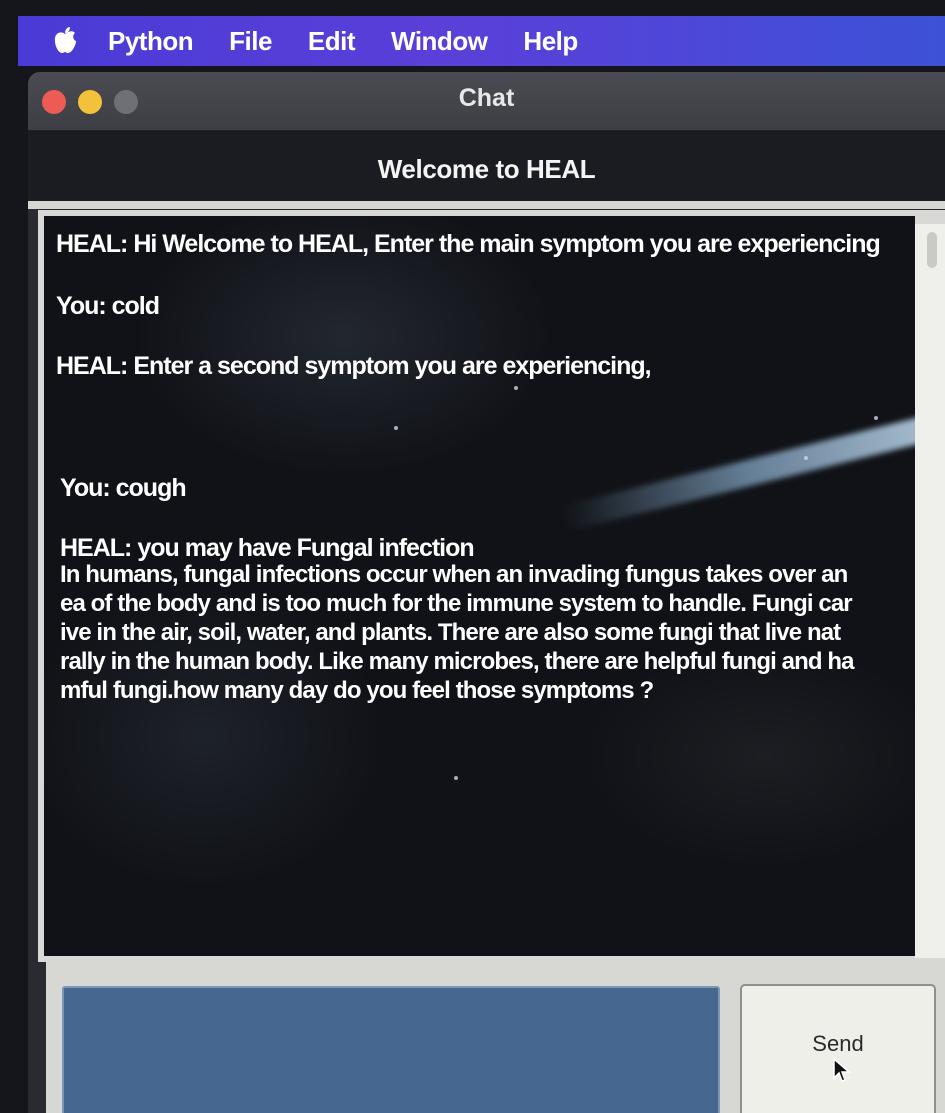 This screenshot has width=945, height=1113. I want to click on send-button-label: Send, so click(838, 1043).